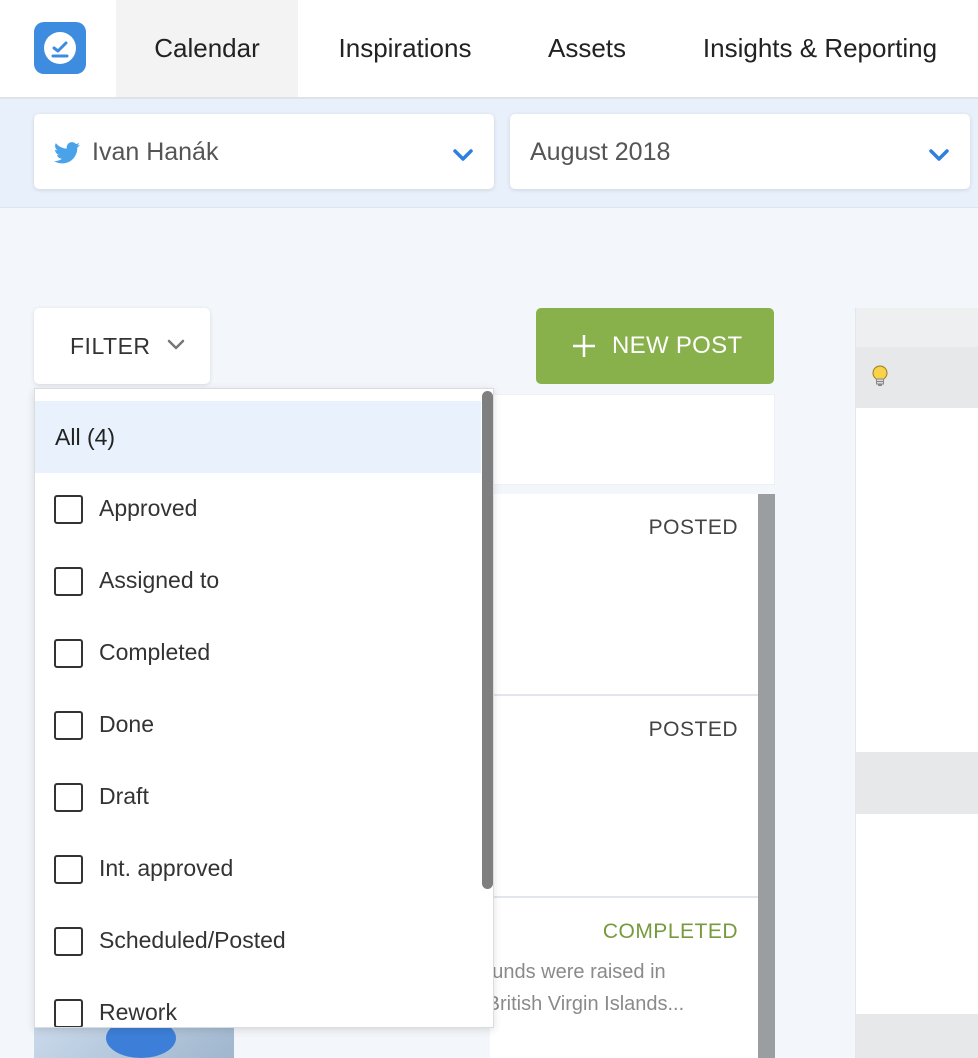 The image size is (978, 1058). What do you see at coordinates (766, 776) in the screenshot?
I see `posts-scrollbar` at bounding box center [766, 776].